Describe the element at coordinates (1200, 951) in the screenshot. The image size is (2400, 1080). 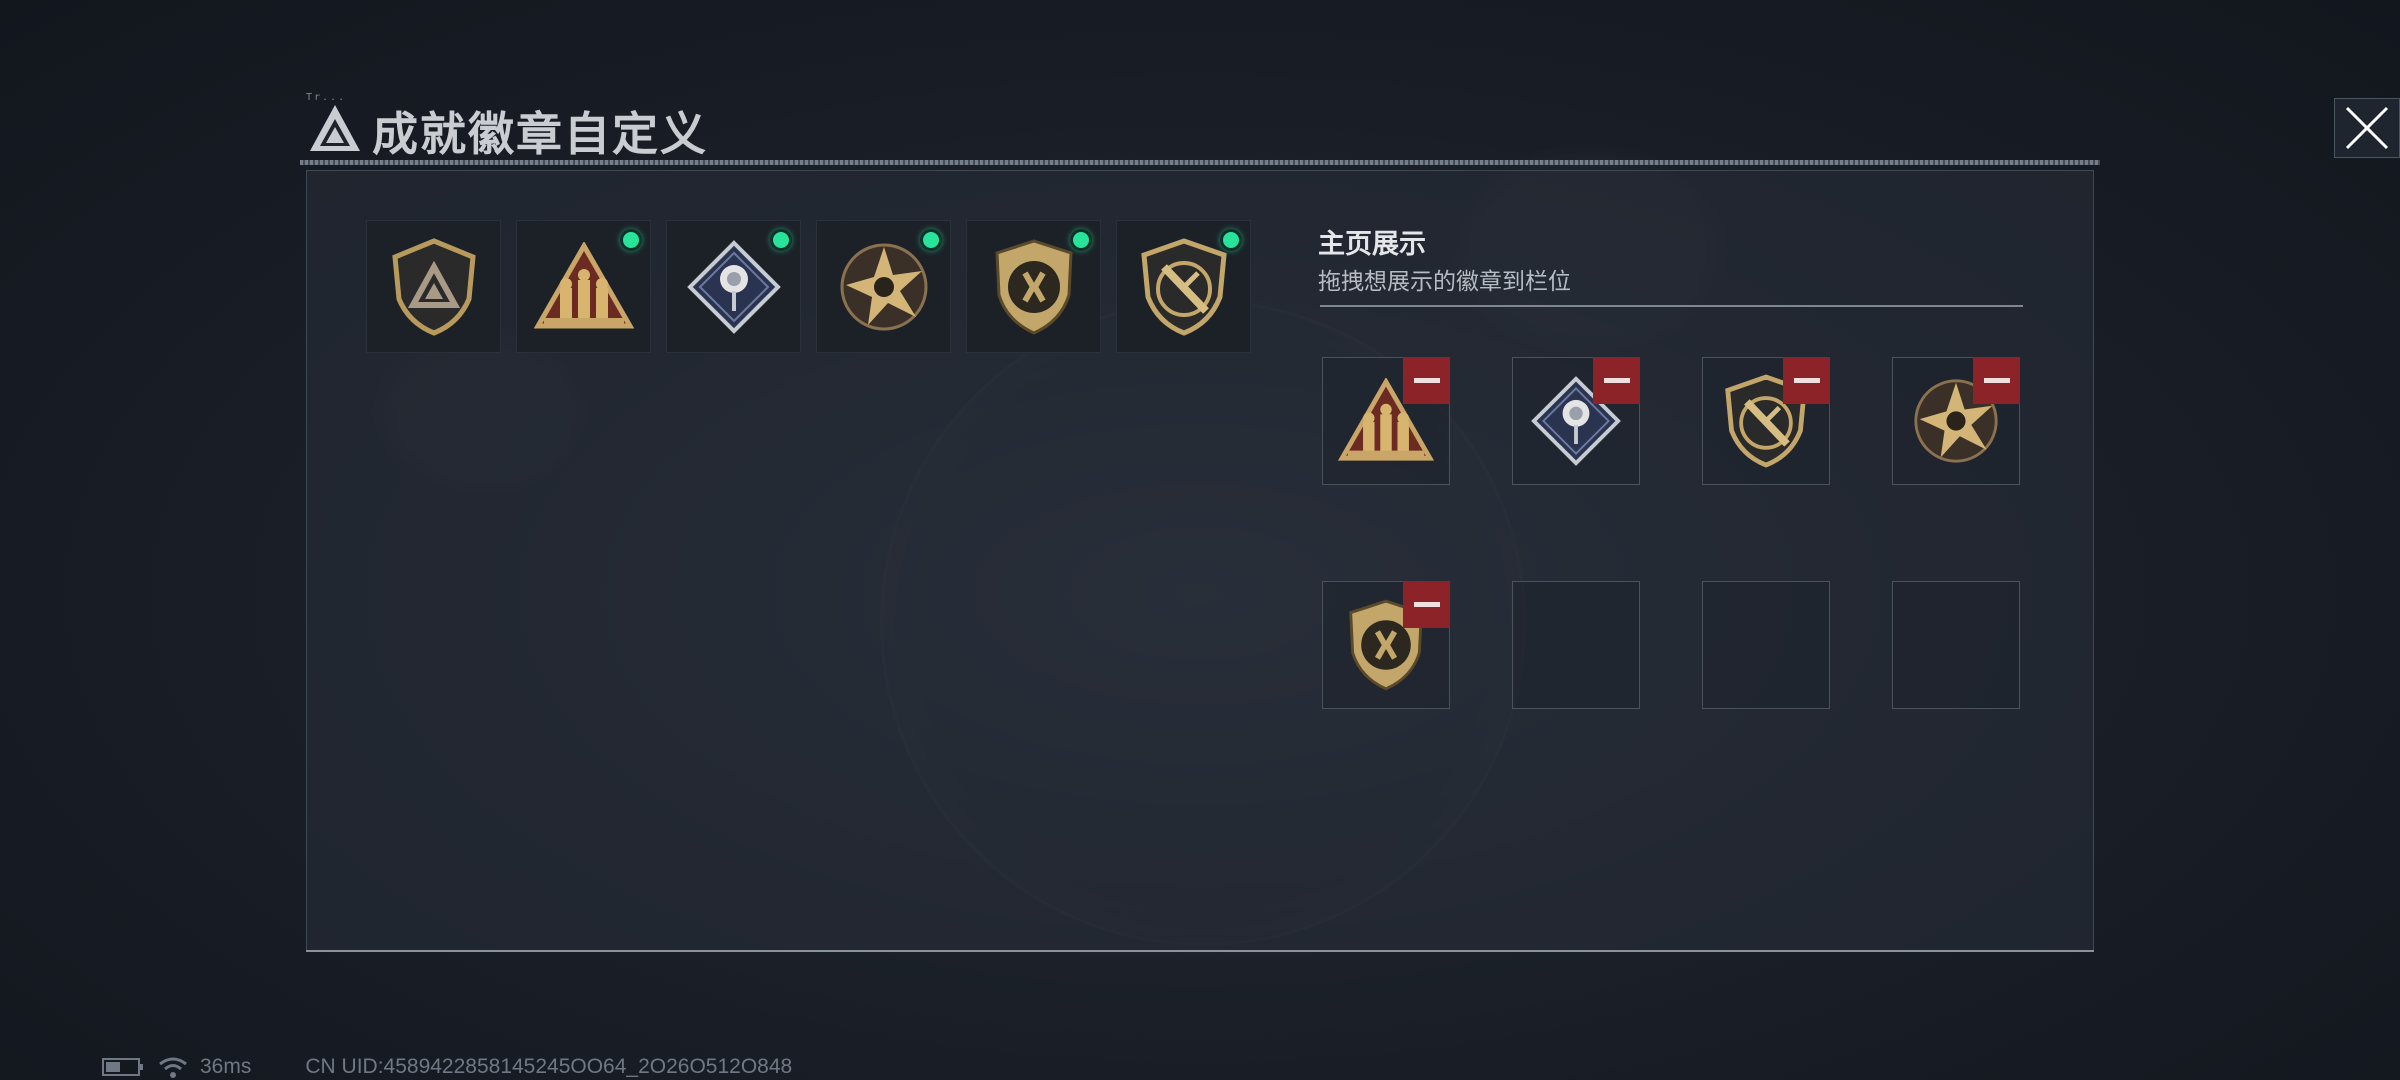
I see `panel-bottom-line` at that location.